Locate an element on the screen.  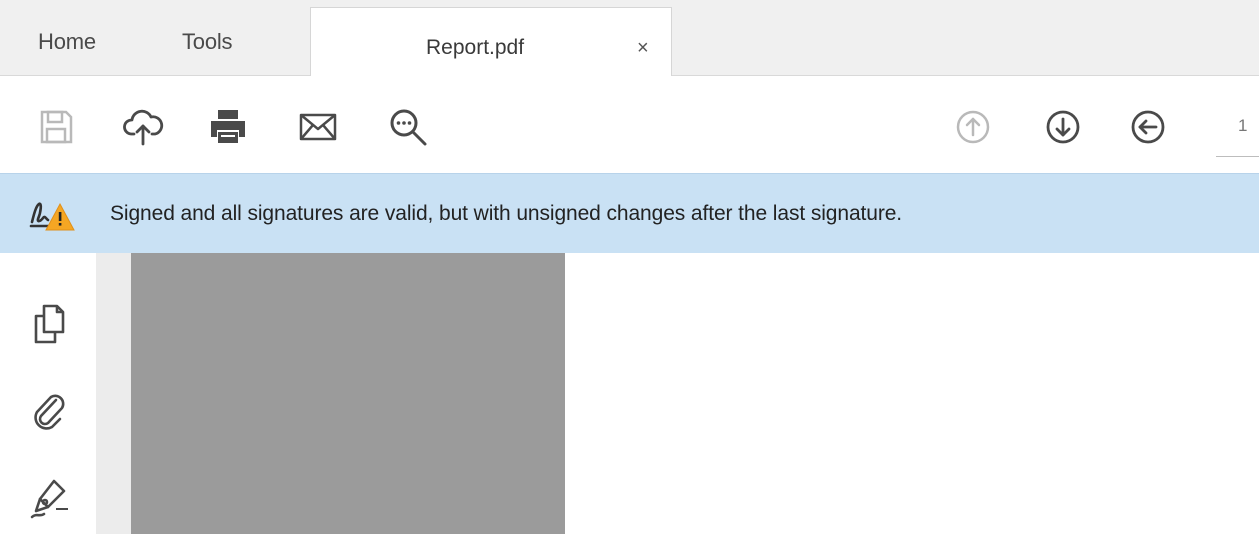
signature-pen-icon is located at coordinates (49, 497).